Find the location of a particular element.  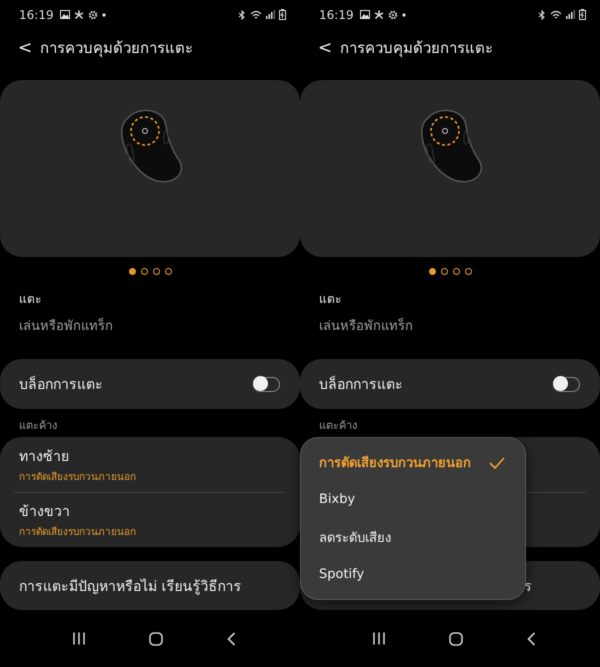

help-text: ร is located at coordinates (528, 587).